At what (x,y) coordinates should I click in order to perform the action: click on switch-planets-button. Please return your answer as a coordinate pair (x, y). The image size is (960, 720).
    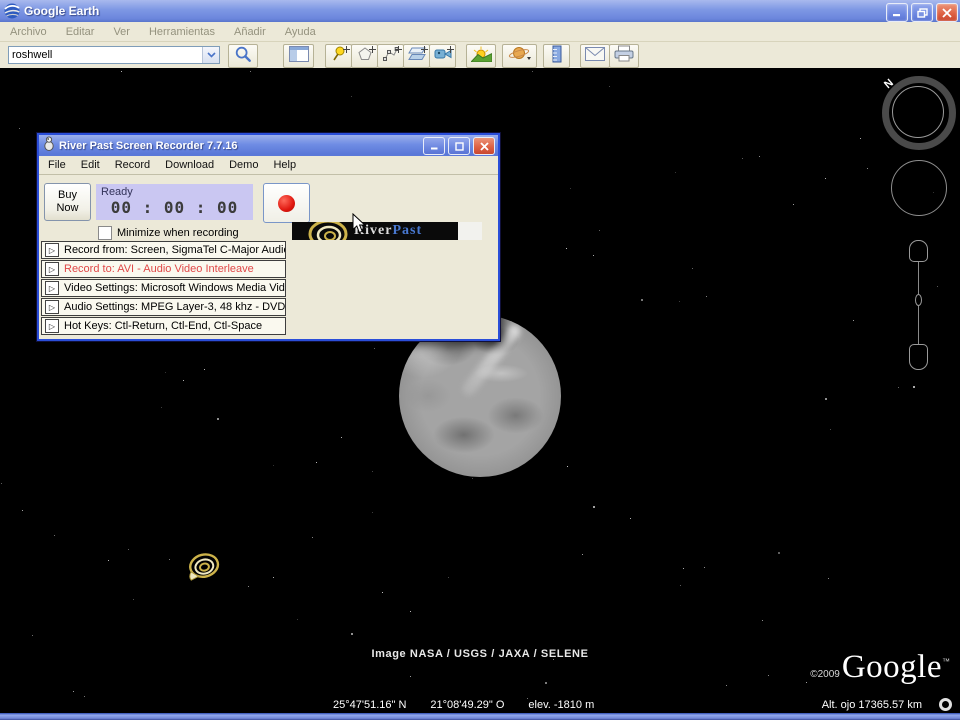
    Looking at the image, I should click on (519, 56).